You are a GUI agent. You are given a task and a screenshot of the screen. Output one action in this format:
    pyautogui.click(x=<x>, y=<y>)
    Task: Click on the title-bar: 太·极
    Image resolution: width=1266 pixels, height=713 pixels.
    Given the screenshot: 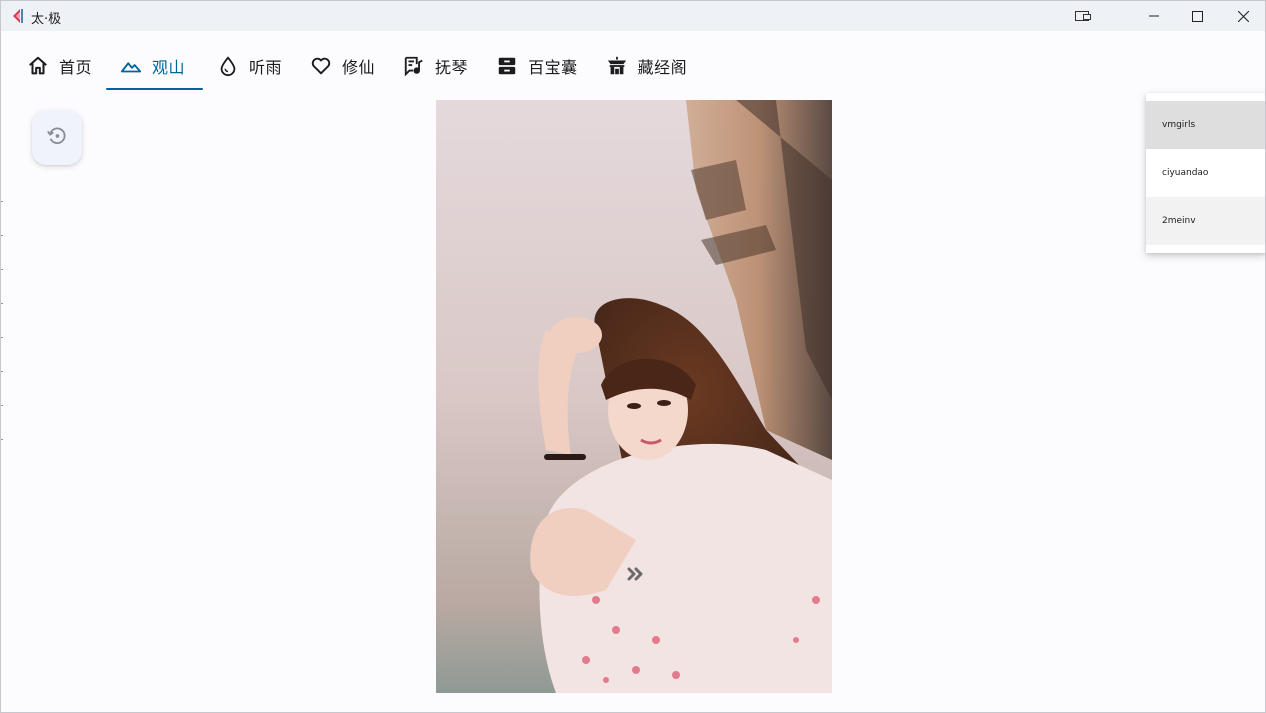 What is the action you would take?
    pyautogui.click(x=633, y=16)
    